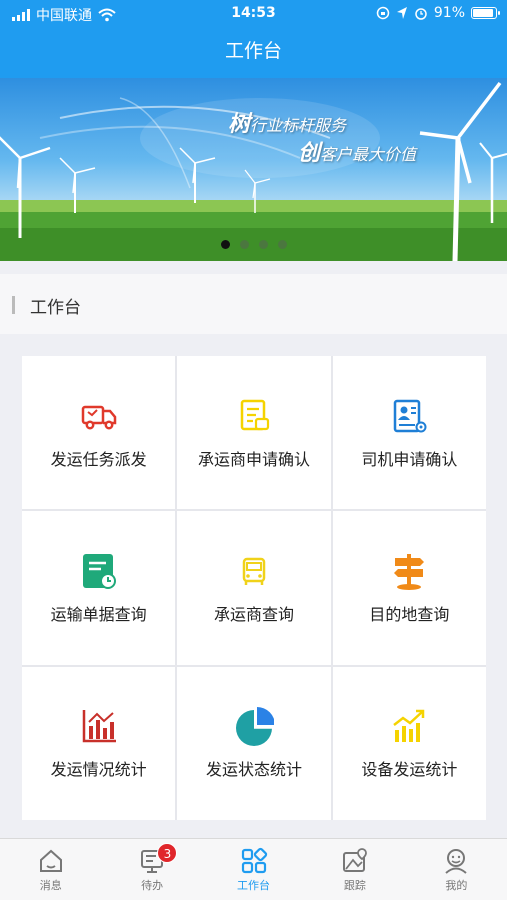 The image size is (507, 900). Describe the element at coordinates (401, 13) in the screenshot. I see `location-icon` at that location.